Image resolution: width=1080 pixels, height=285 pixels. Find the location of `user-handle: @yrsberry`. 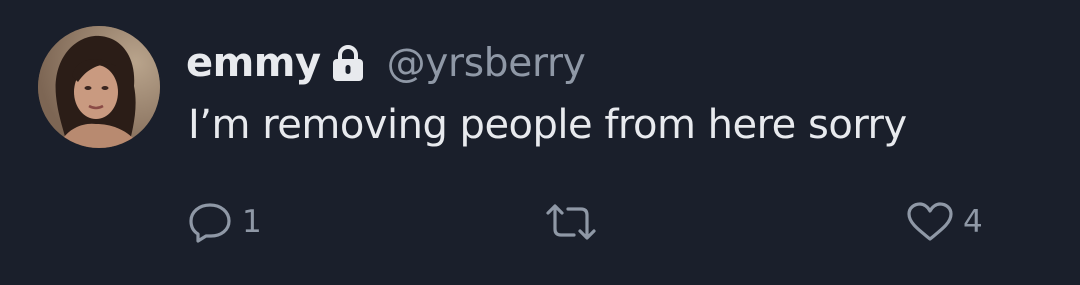

user-handle: @yrsberry is located at coordinates (486, 63).